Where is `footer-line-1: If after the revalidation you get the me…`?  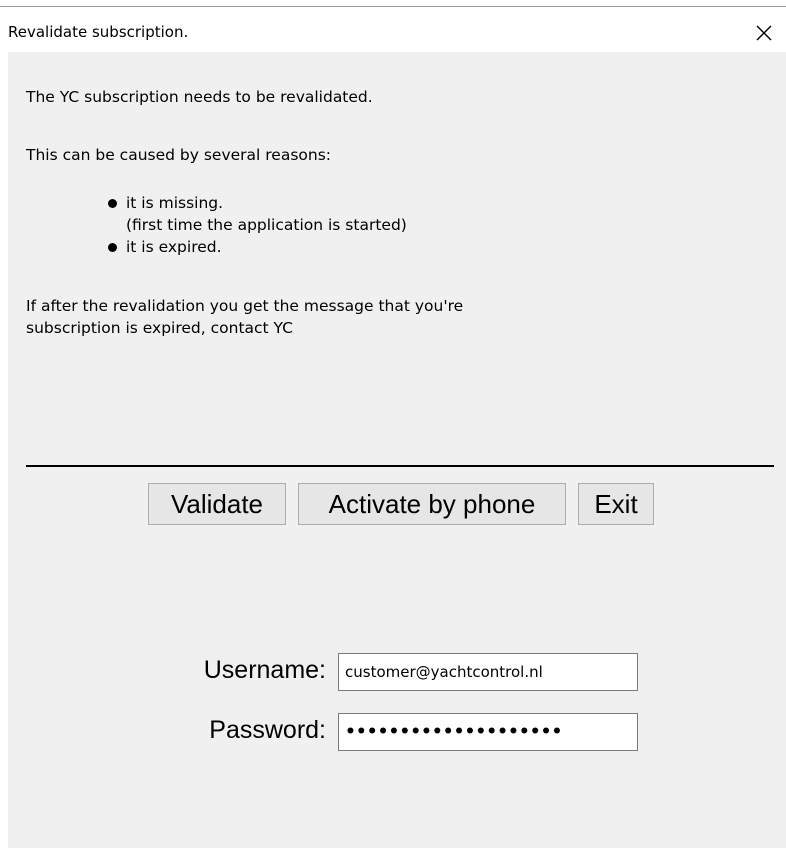 footer-line-1: If after the revalidation you get the me… is located at coordinates (245, 306).